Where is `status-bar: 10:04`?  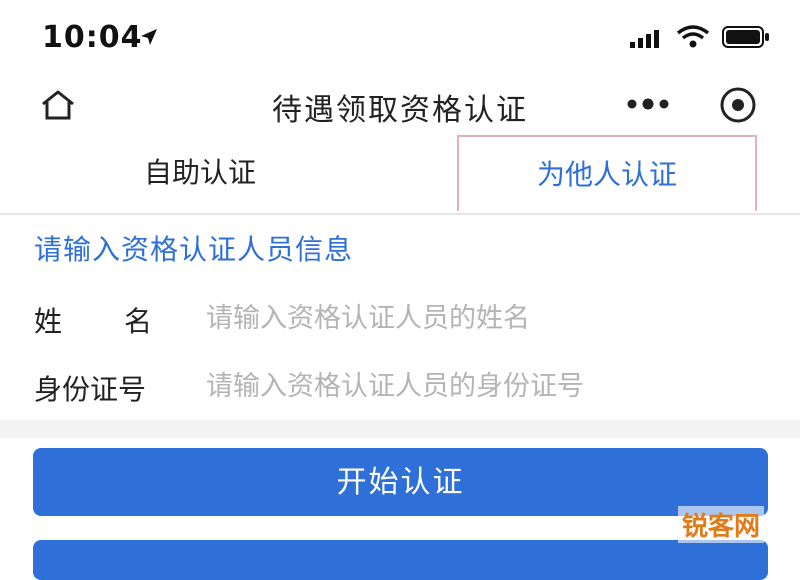 status-bar: 10:04 is located at coordinates (400, 37).